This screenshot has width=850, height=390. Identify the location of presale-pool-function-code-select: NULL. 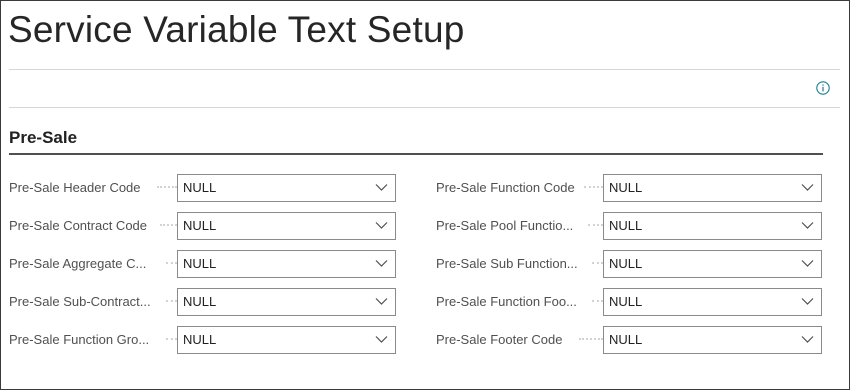
(712, 226).